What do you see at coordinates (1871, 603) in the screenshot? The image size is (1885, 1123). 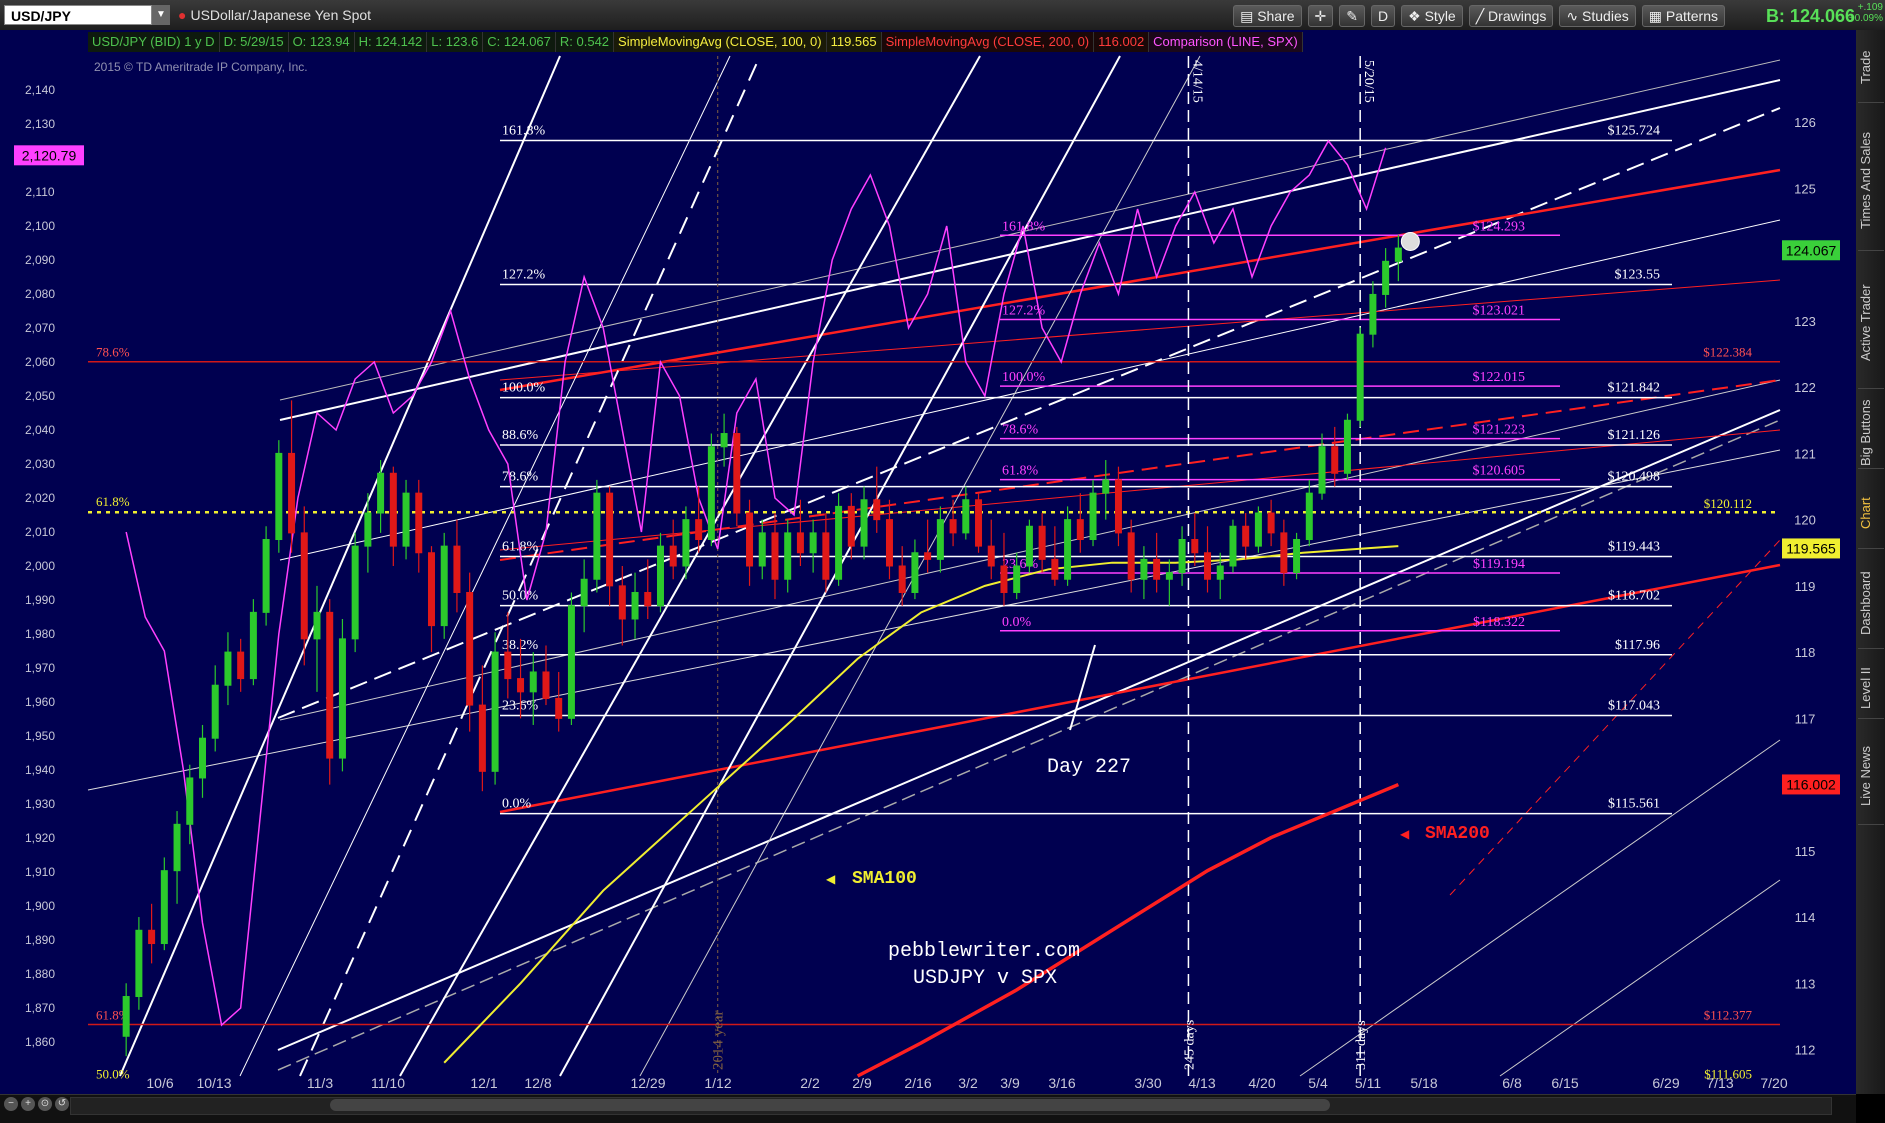 I see `sidebar-tab-dashboard: Dashboard` at bounding box center [1871, 603].